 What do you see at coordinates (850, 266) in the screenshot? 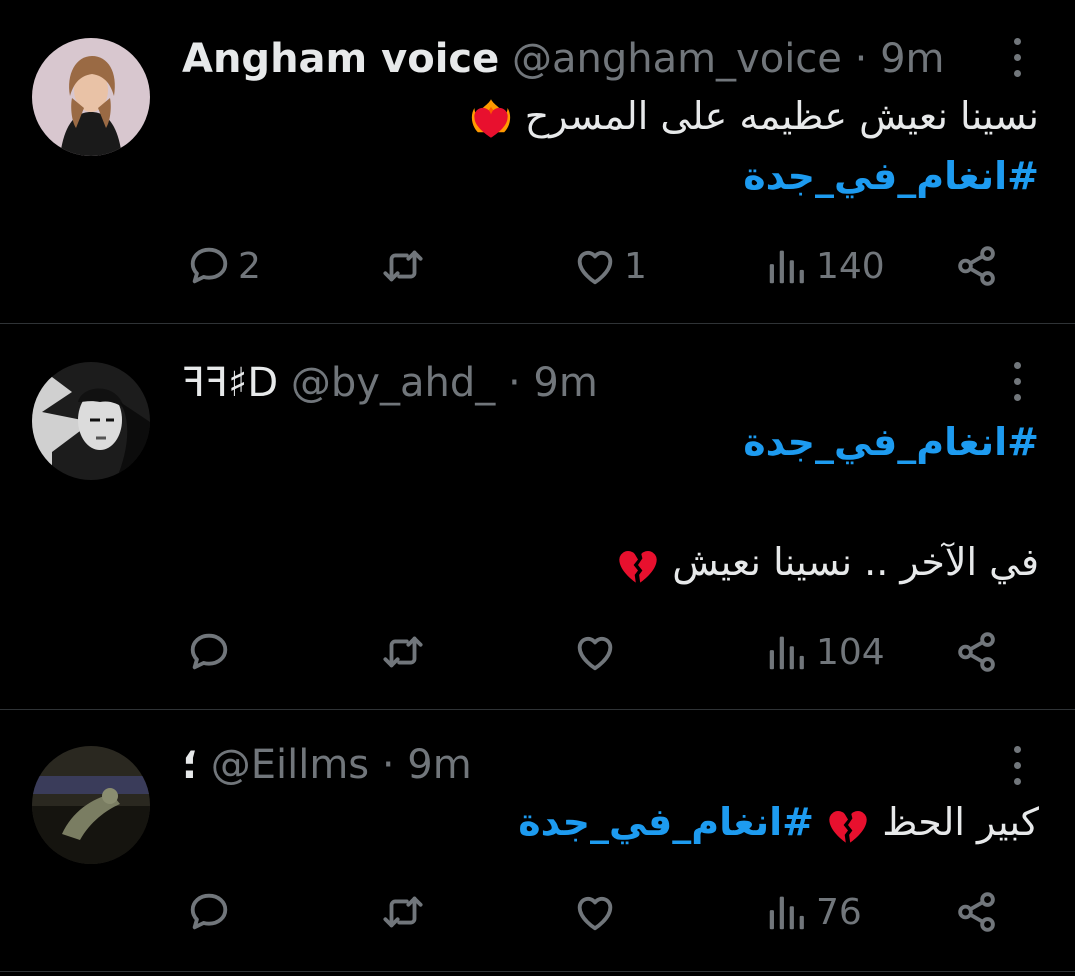
I see `views-count: 140` at bounding box center [850, 266].